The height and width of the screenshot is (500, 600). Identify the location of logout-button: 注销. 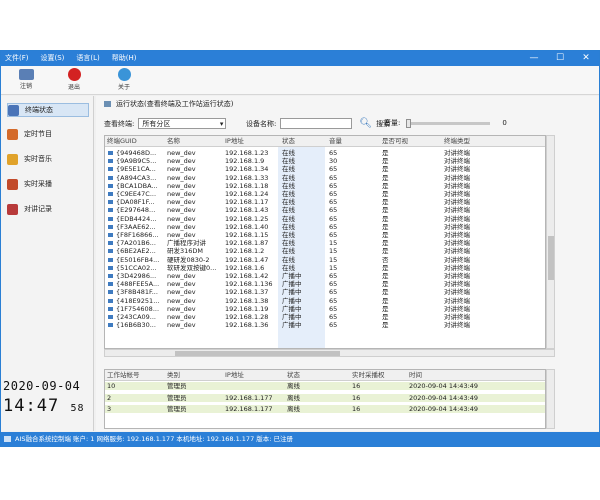
(26, 78).